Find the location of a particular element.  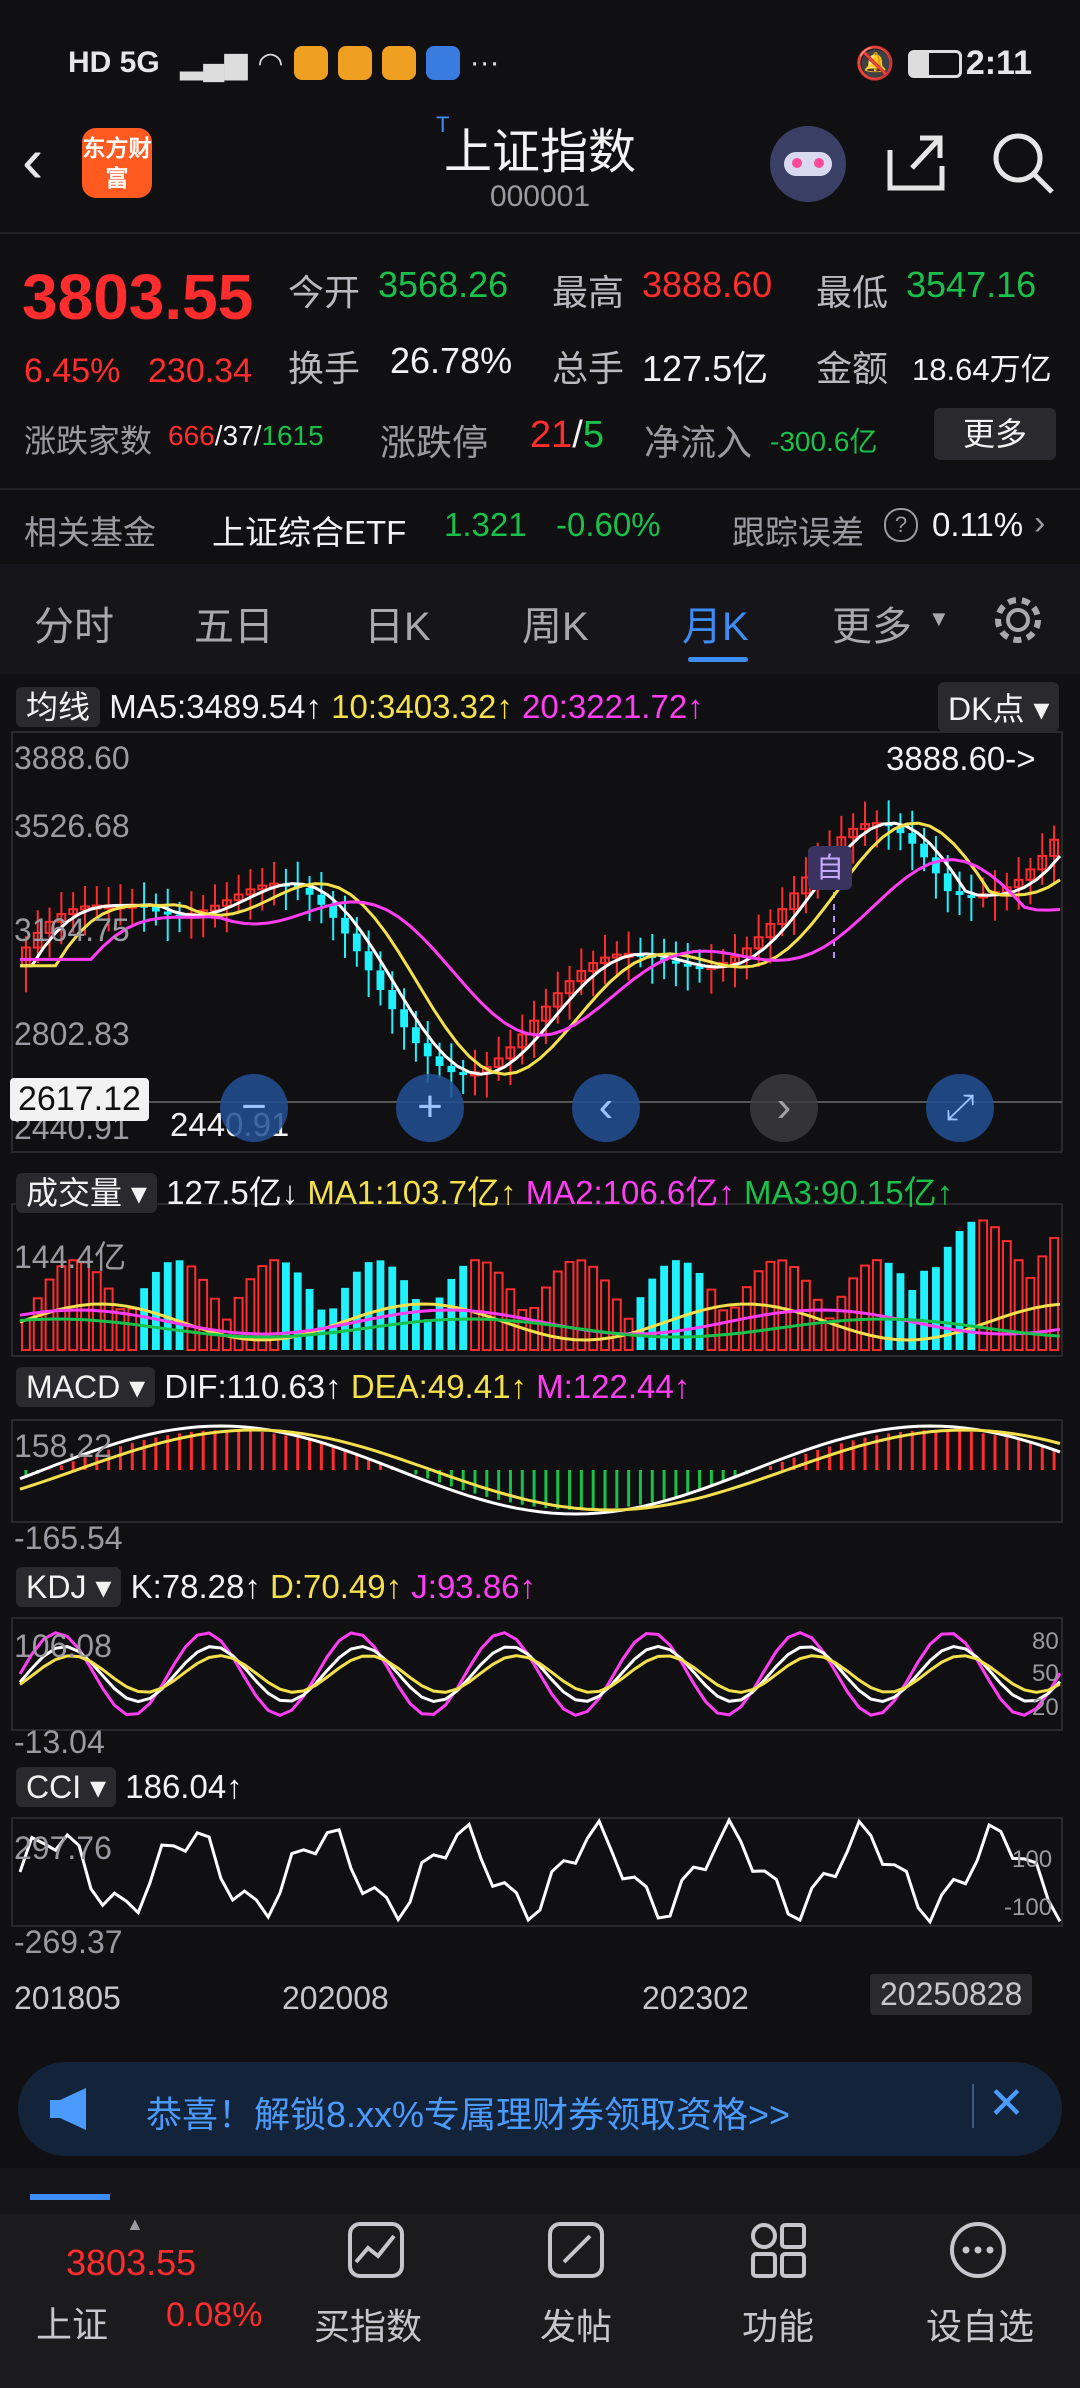

date-label-3: 202302 is located at coordinates (695, 1998).